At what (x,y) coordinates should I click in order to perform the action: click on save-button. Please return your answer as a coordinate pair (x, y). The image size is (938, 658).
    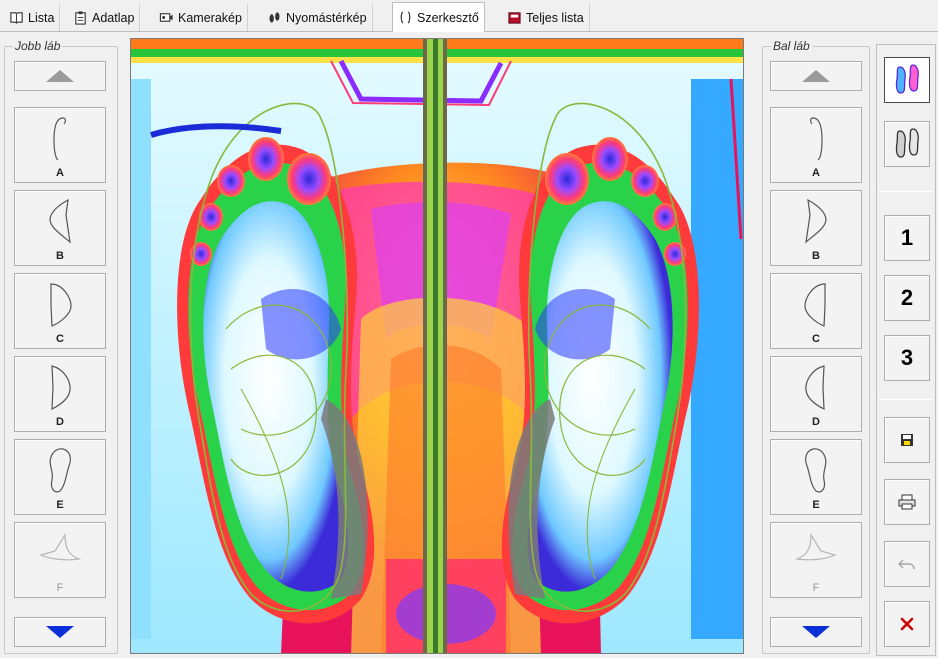
    Looking at the image, I should click on (907, 440).